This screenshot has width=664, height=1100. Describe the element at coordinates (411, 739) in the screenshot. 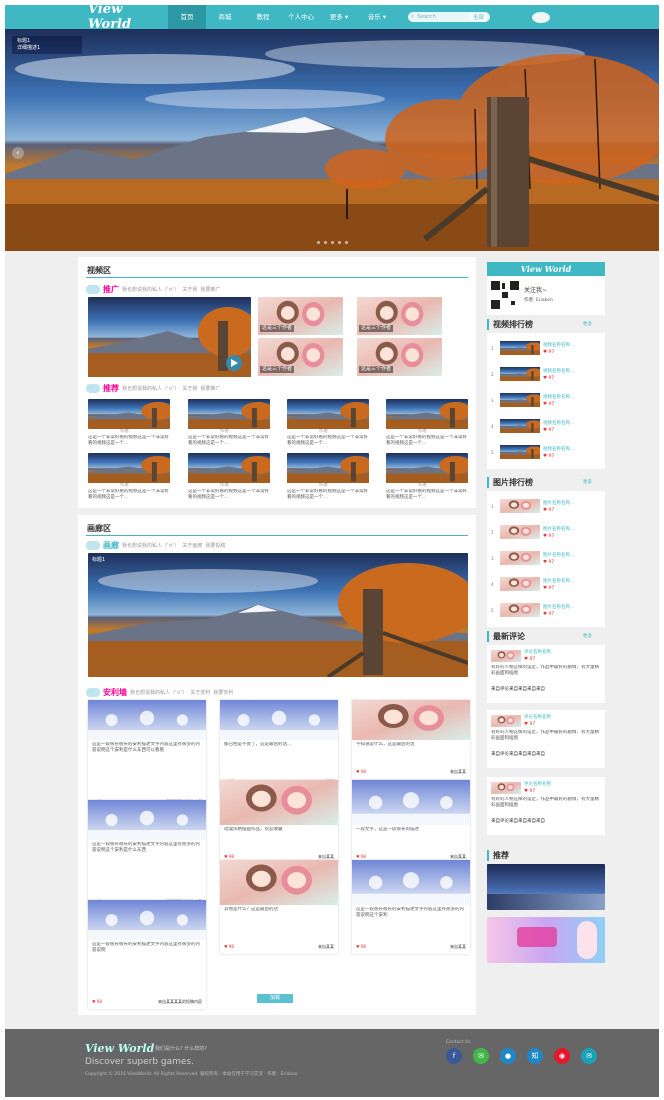

I see `gallery-card: 不知道说什么，这是最后的话 ♥ 98 来自某某` at that location.